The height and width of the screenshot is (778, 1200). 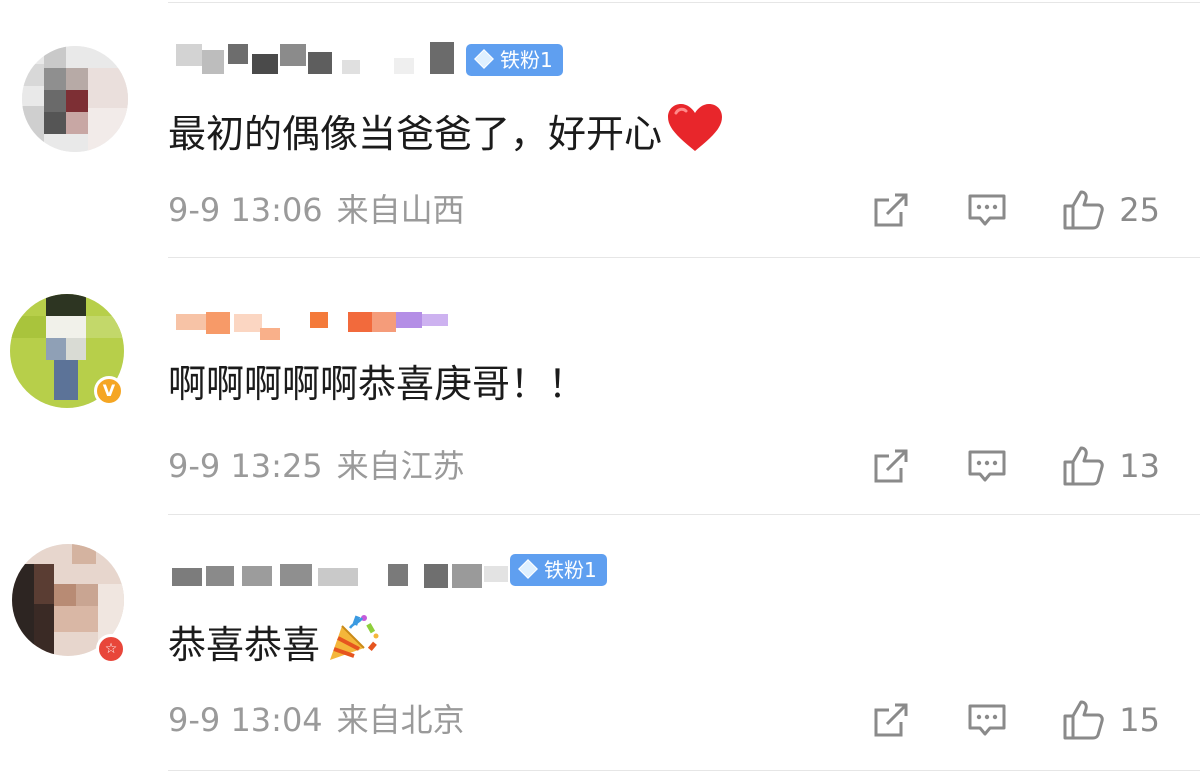 What do you see at coordinates (400, 466) in the screenshot?
I see `comment-location: 来自江苏` at bounding box center [400, 466].